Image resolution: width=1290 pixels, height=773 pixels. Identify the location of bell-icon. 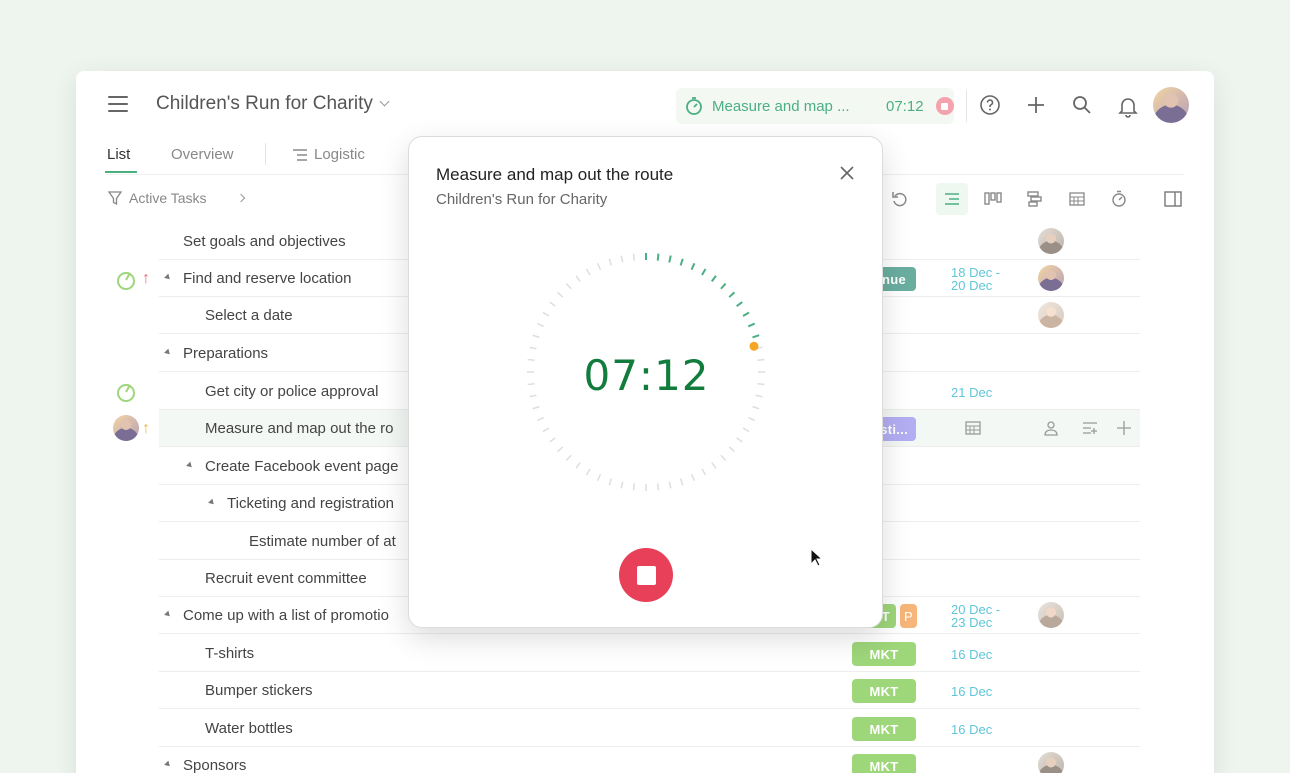
(1128, 107).